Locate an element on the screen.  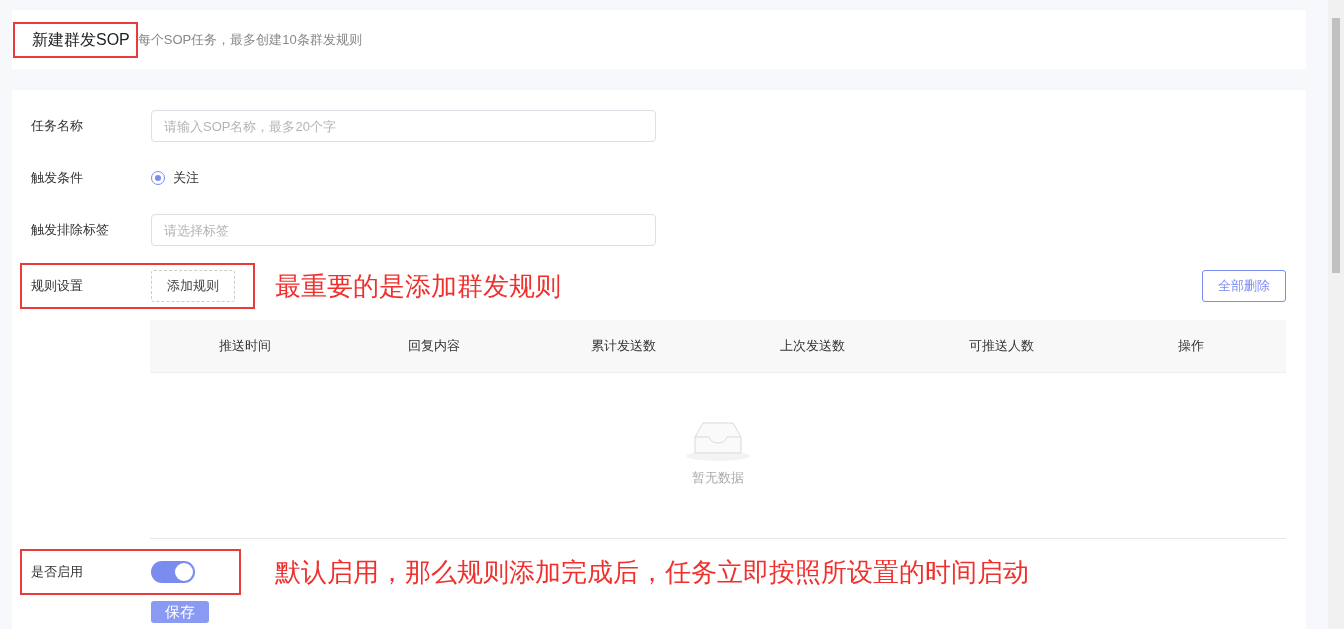
annotation-text: 最重要的是添加群发规则 is located at coordinates (418, 286).